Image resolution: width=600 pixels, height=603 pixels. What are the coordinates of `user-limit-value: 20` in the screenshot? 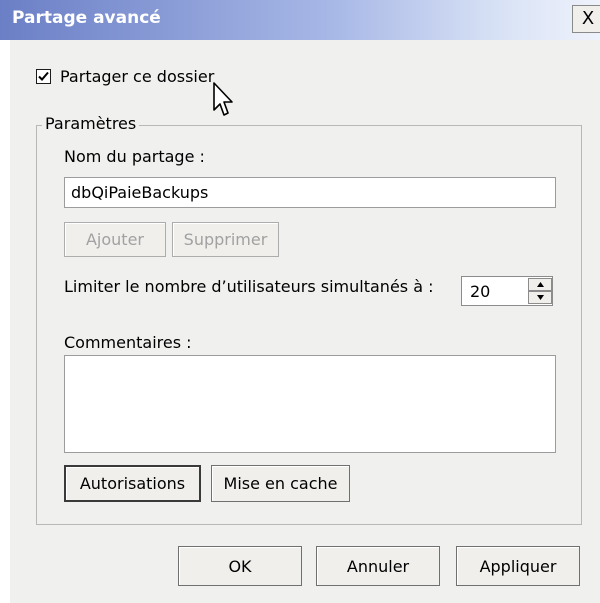 It's located at (480, 291).